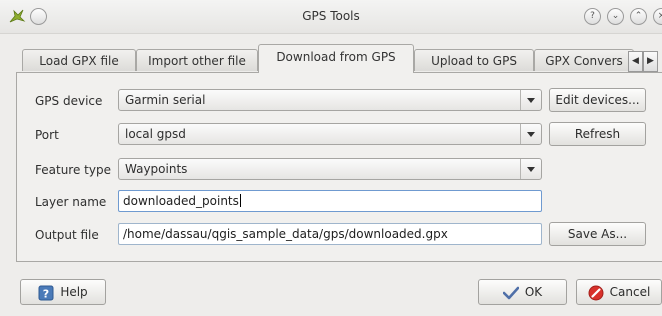 Image resolution: width=662 pixels, height=316 pixels. Describe the element at coordinates (330, 100) in the screenshot. I see `gps-device-combo: Garmin serial` at that location.